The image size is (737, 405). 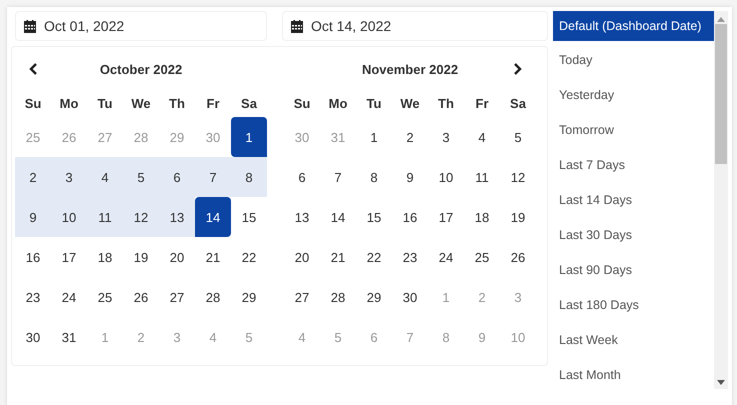 What do you see at coordinates (69, 337) in the screenshot?
I see `calendar-day: 31` at bounding box center [69, 337].